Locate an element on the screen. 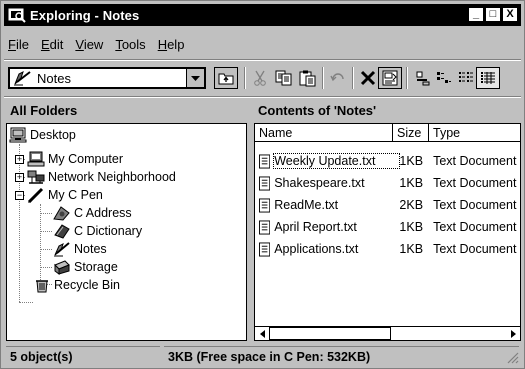 This screenshot has height=369, width=525. minimize-button: _ is located at coordinates (476, 14).